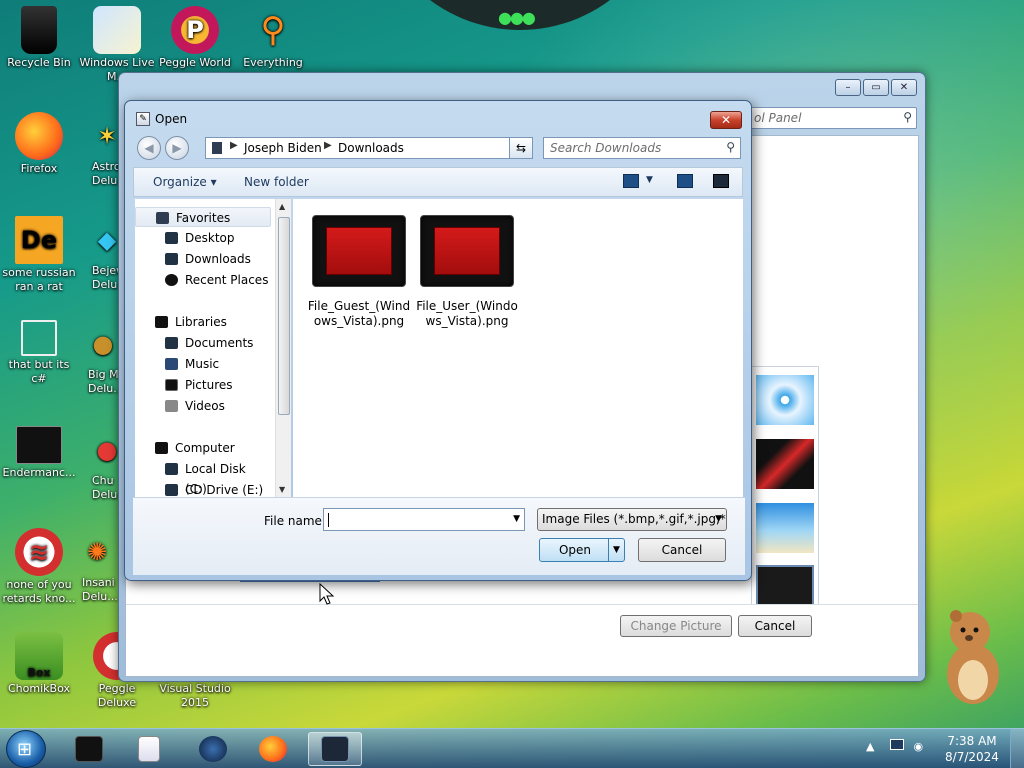  I want to click on nav-videos: Videos, so click(203, 406).